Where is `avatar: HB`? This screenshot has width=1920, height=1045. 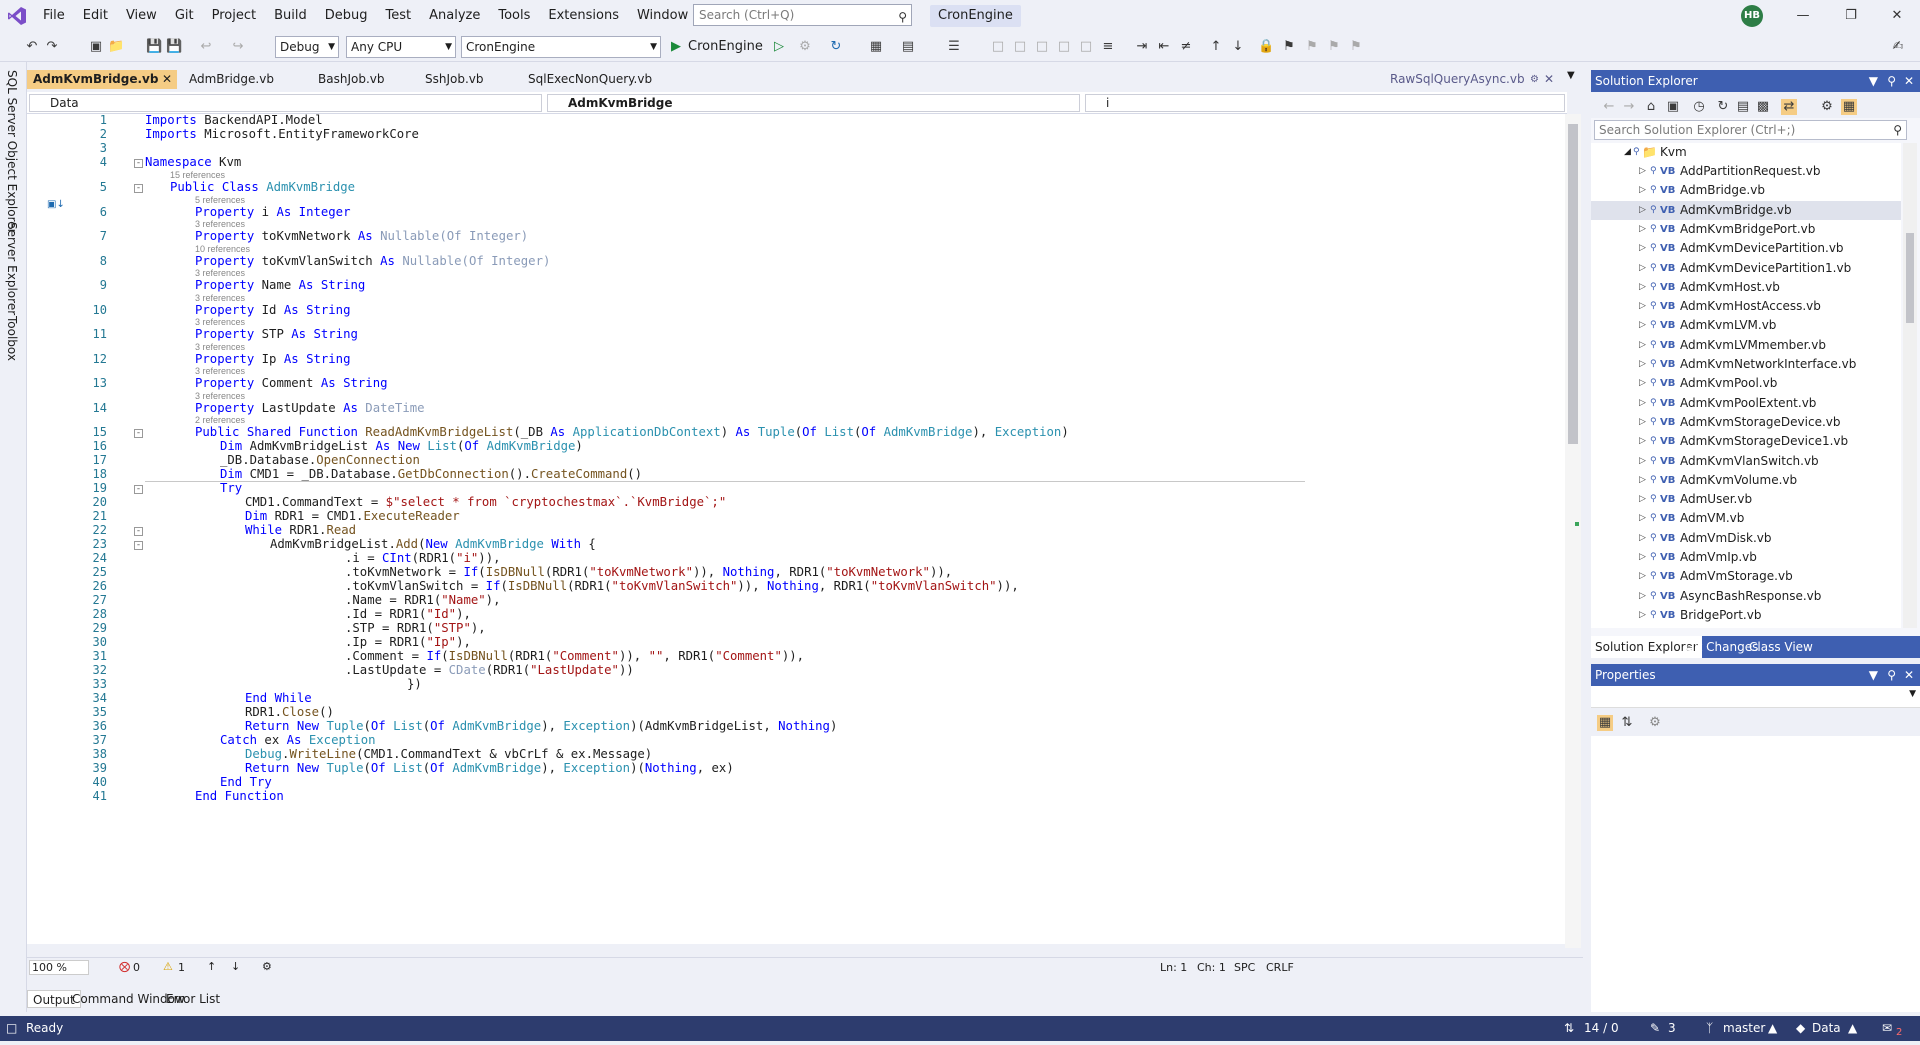 avatar: HB is located at coordinates (1752, 16).